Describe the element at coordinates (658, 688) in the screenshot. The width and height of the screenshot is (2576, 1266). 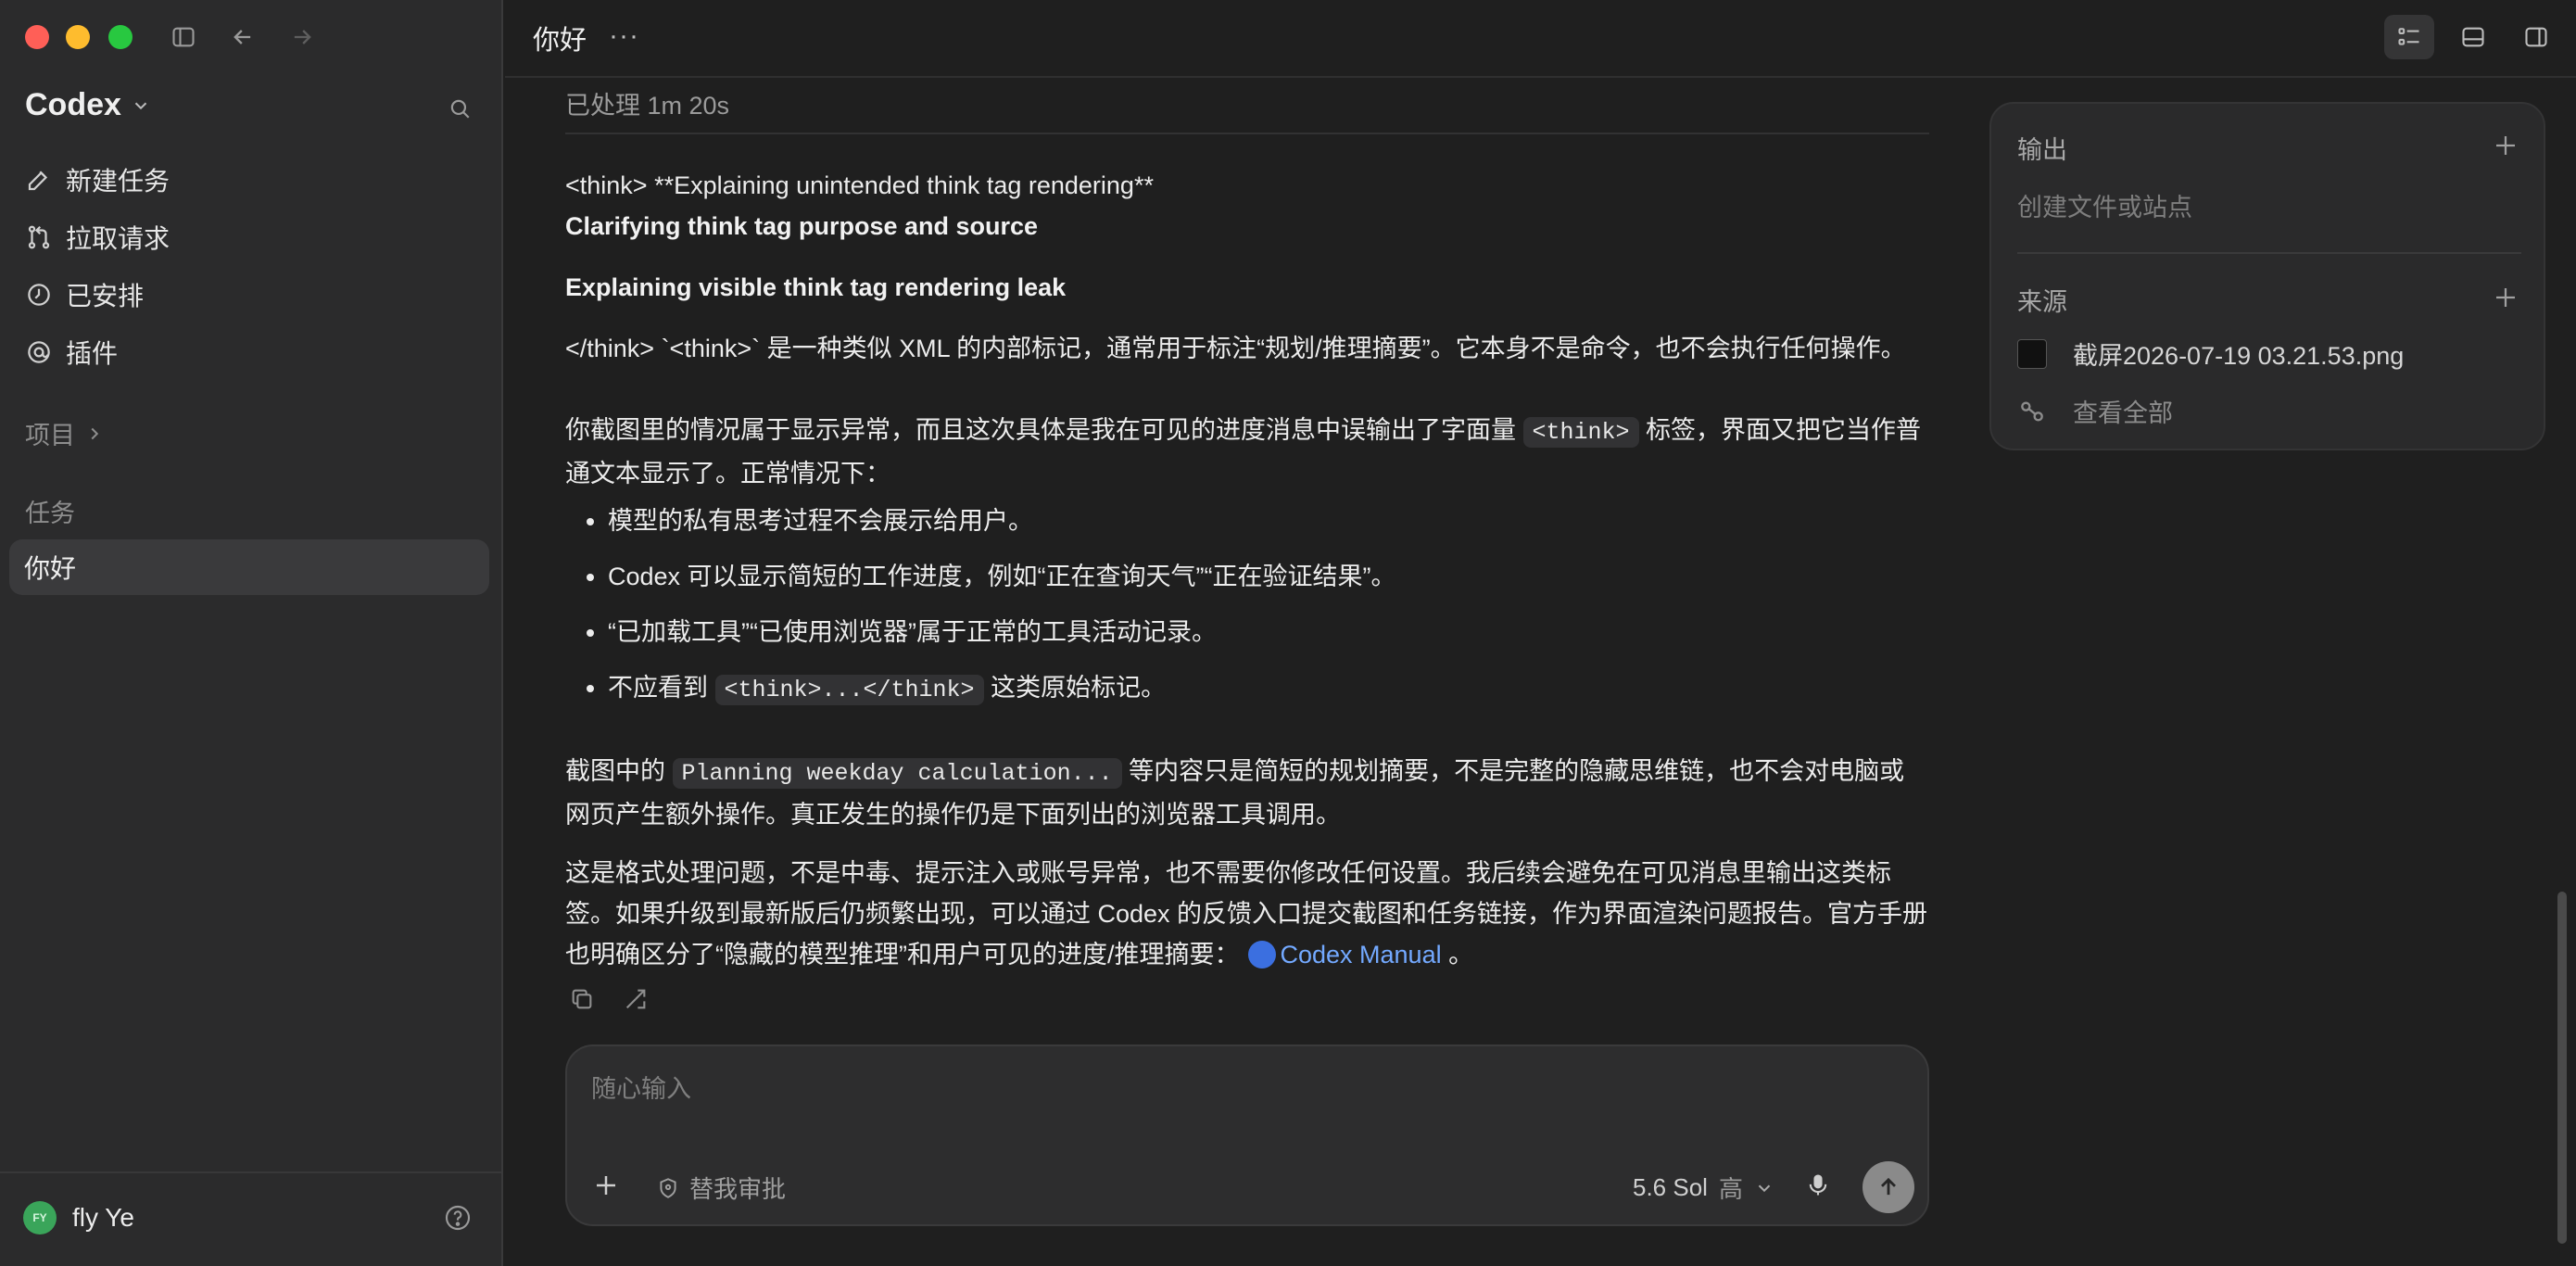
I see `text-segment: 不应看到` at that location.